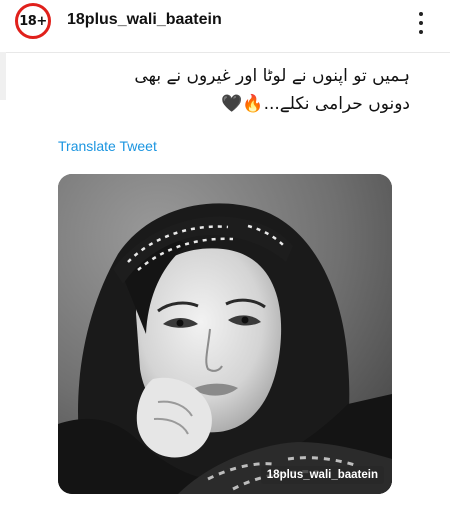 This screenshot has height=506, width=450. Describe the element at coordinates (107, 146) in the screenshot. I see `translate-tweet-link: Translate Tweet` at that location.